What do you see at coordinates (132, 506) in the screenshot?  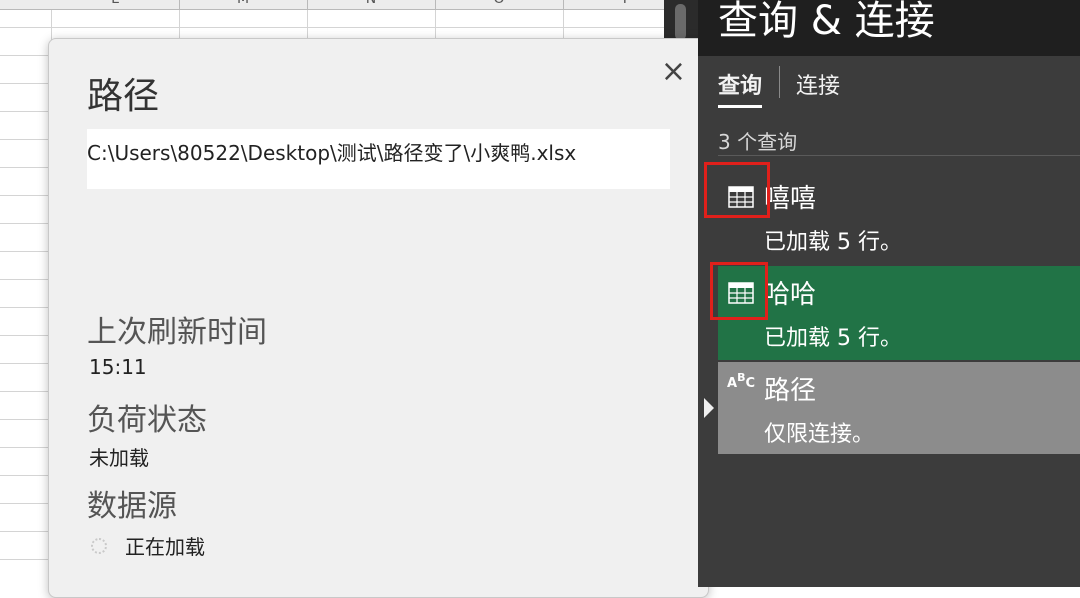 I see `data-source-label: 数据源` at bounding box center [132, 506].